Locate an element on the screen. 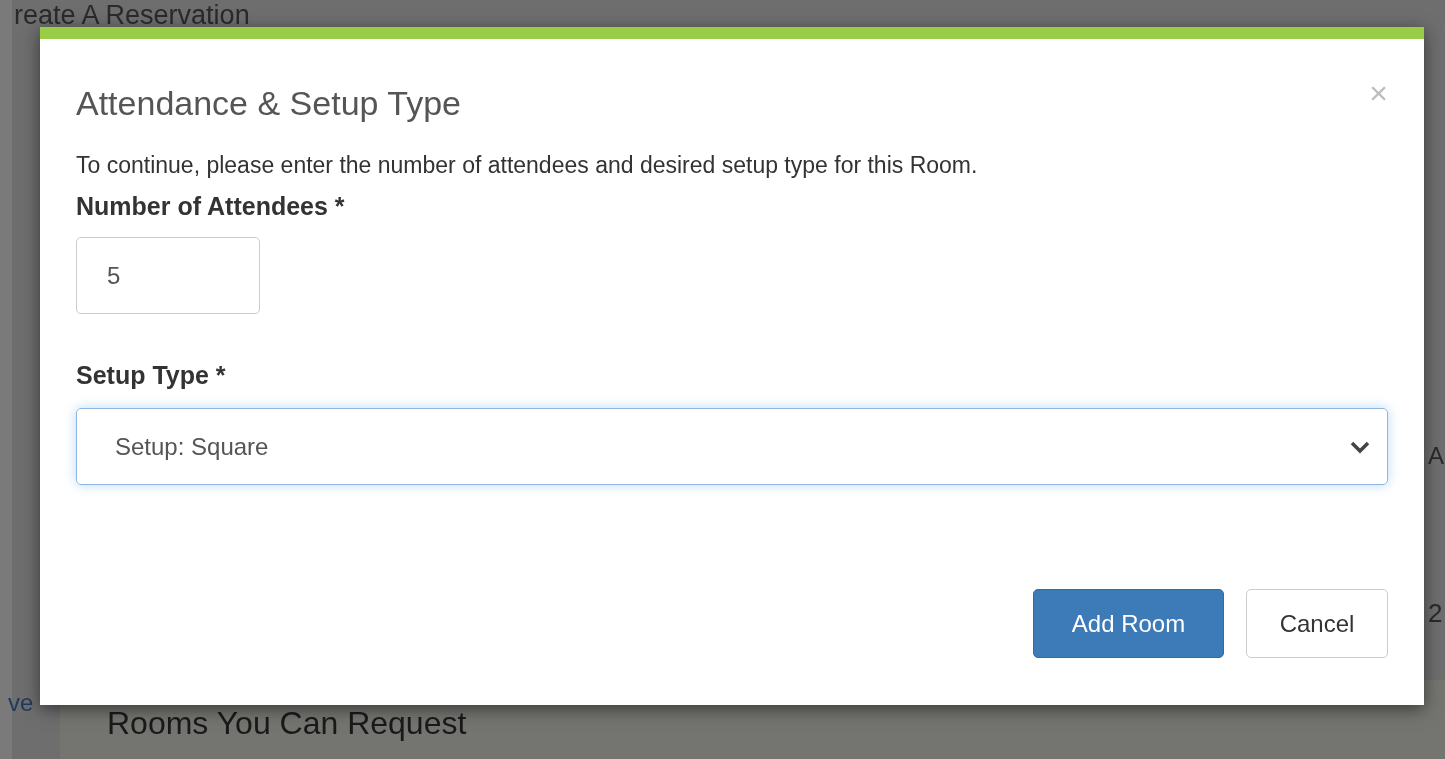  dialog-title: Attendance & Setup Type is located at coordinates (268, 103).